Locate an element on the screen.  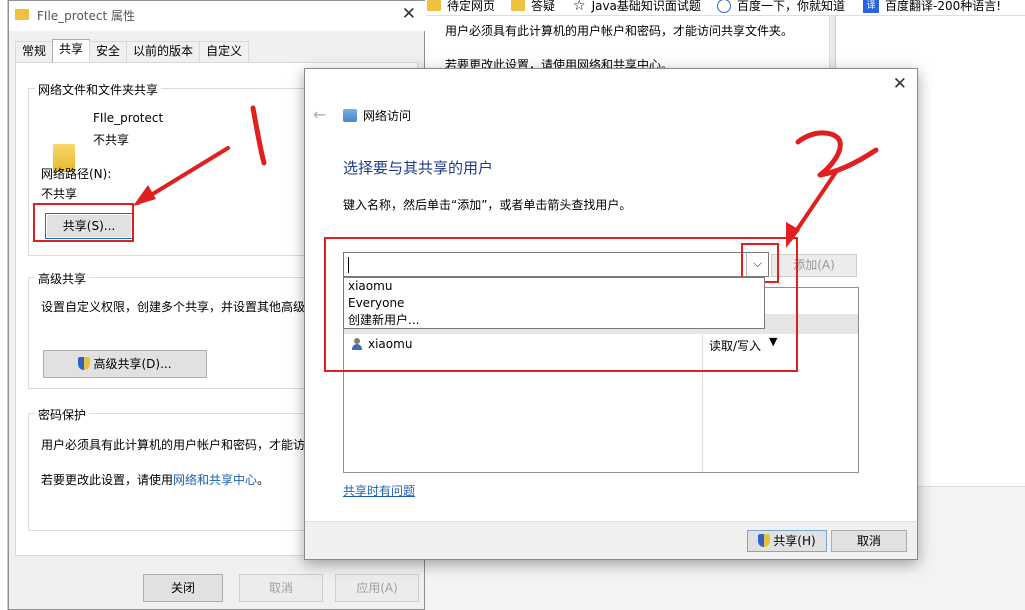
dropdown-option: Everyone is located at coordinates (554, 303).